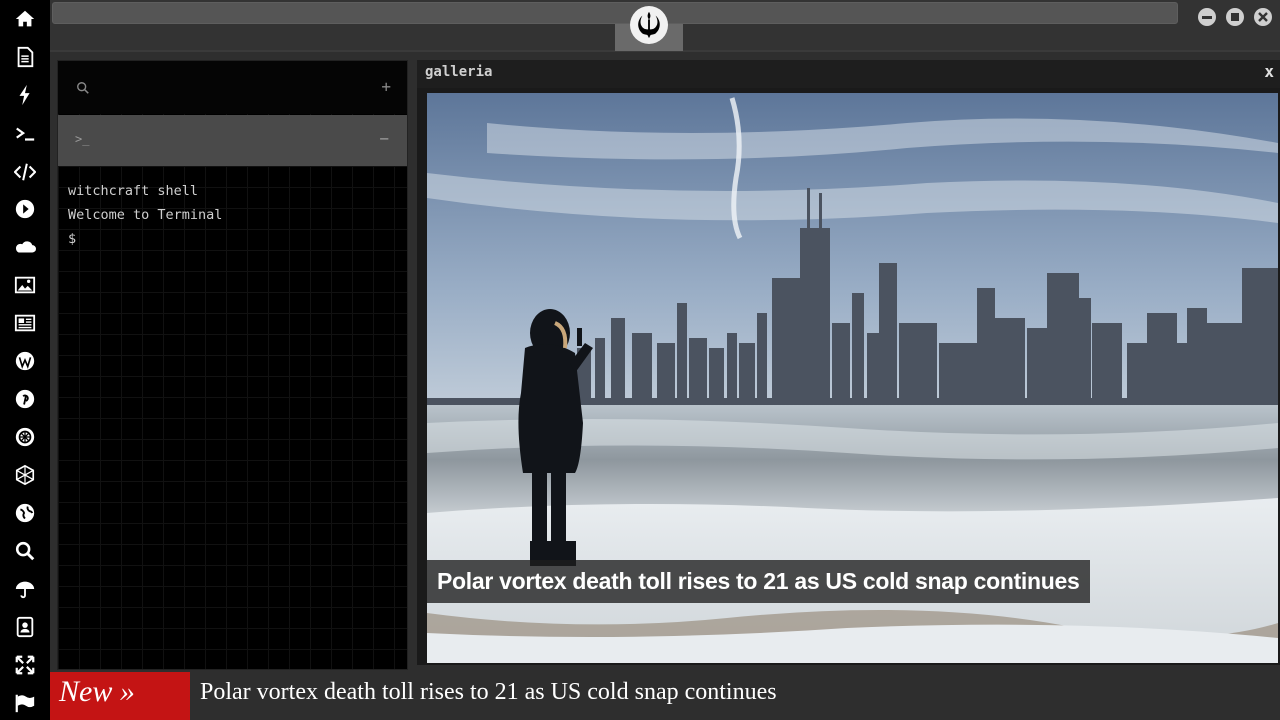 The width and height of the screenshot is (1280, 720). What do you see at coordinates (25, 172) in the screenshot?
I see `code-icon` at bounding box center [25, 172].